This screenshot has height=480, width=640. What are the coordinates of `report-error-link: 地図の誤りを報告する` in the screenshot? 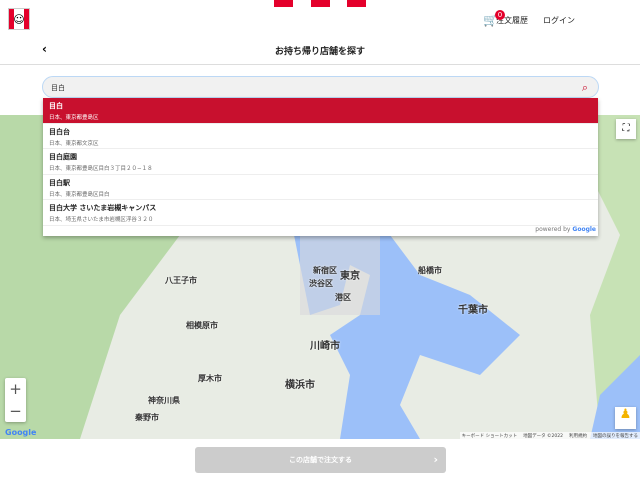 It's located at (615, 436).